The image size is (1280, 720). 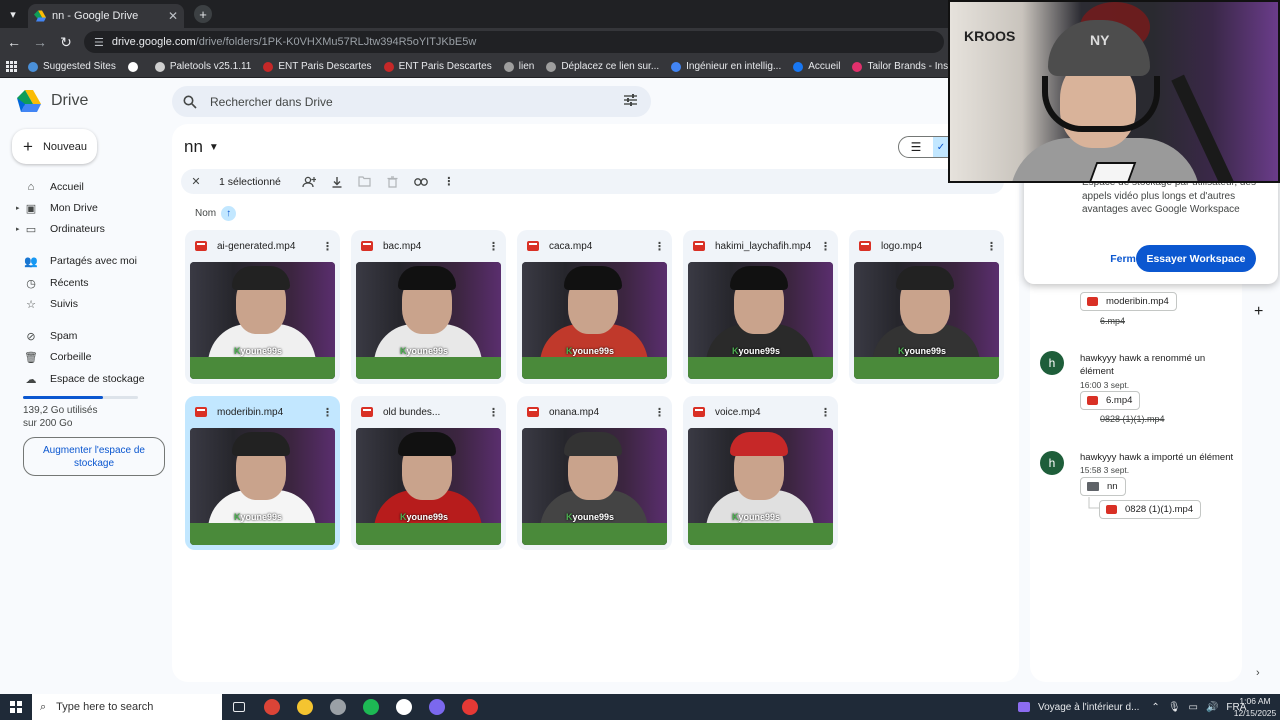 What do you see at coordinates (14, 42) in the screenshot?
I see `back-icon: ←` at bounding box center [14, 42].